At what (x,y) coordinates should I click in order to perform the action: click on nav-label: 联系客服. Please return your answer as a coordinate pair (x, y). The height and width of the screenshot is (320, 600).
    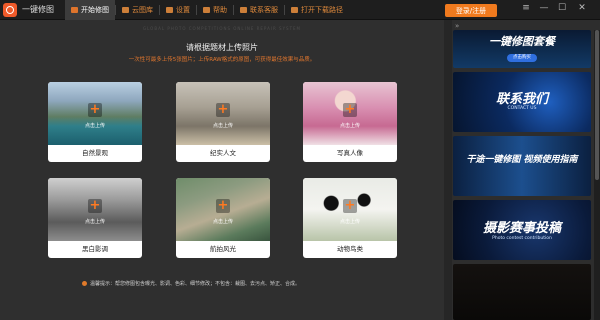
    Looking at the image, I should click on (264, 10).